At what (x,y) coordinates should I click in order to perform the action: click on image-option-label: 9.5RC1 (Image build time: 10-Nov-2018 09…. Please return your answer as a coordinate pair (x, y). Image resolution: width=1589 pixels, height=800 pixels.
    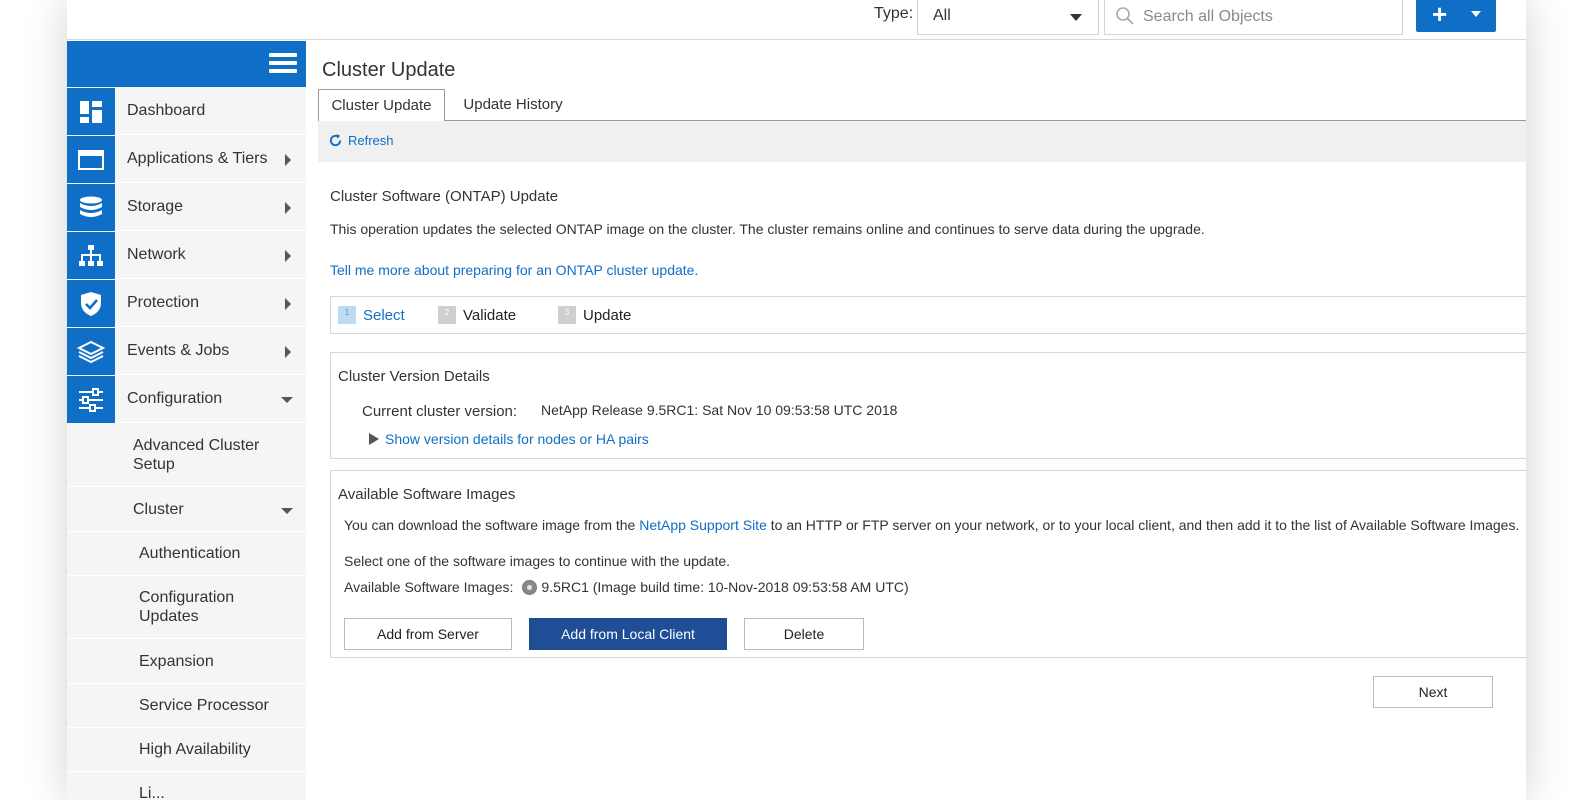
    Looking at the image, I should click on (725, 587).